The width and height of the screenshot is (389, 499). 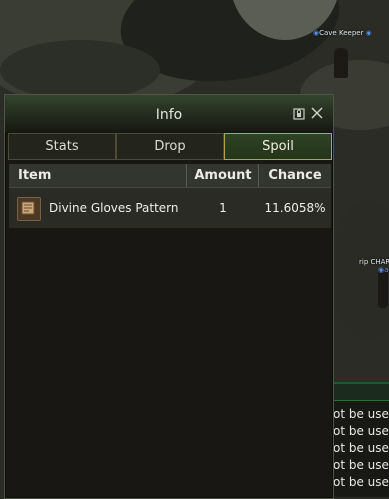 I want to click on window-title: Info, so click(x=169, y=115).